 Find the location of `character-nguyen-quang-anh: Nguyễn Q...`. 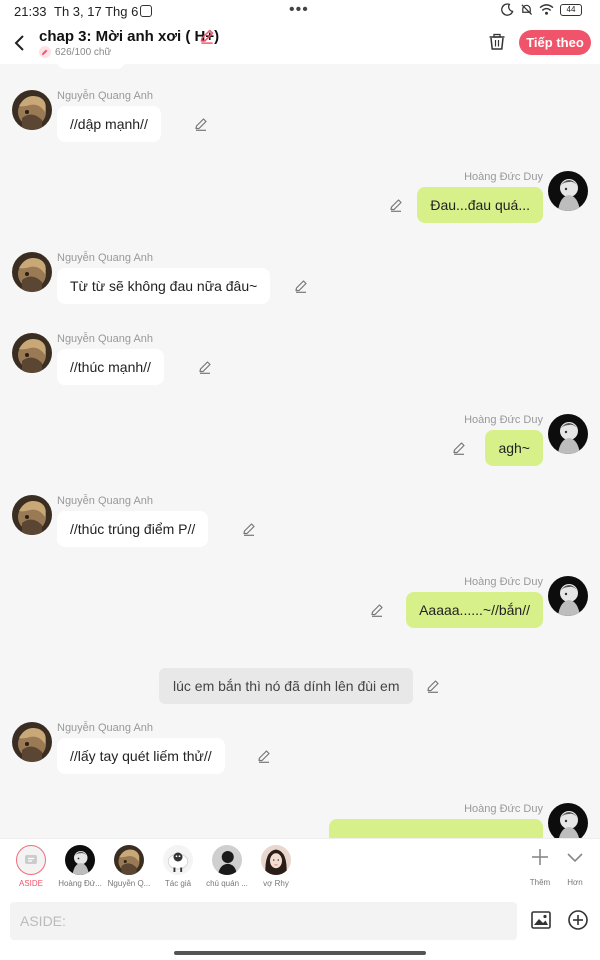

character-nguyen-quang-anh: Nguyễn Q... is located at coordinates (129, 866).